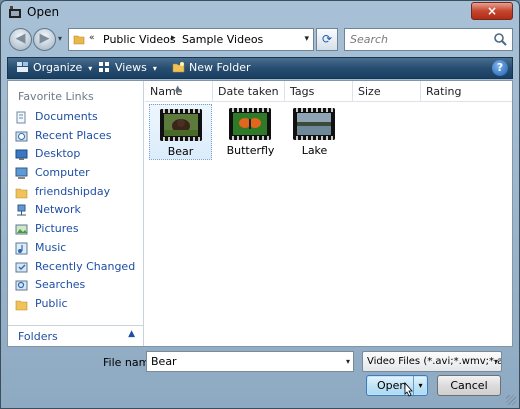 The width and height of the screenshot is (520, 409). What do you see at coordinates (21, 285) in the screenshot?
I see `searches-icon` at bounding box center [21, 285].